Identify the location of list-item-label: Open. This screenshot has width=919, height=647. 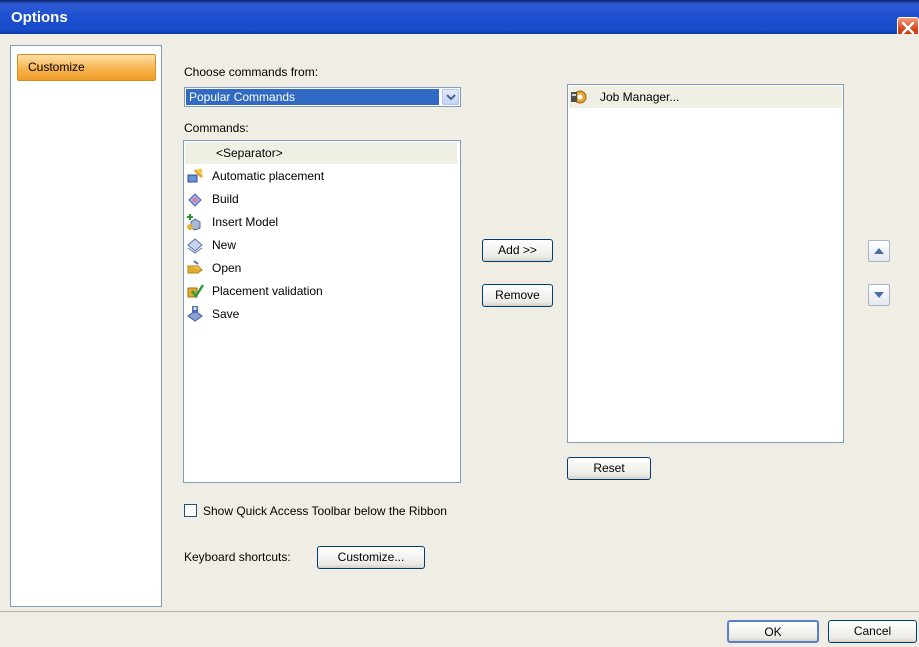
(227, 268).